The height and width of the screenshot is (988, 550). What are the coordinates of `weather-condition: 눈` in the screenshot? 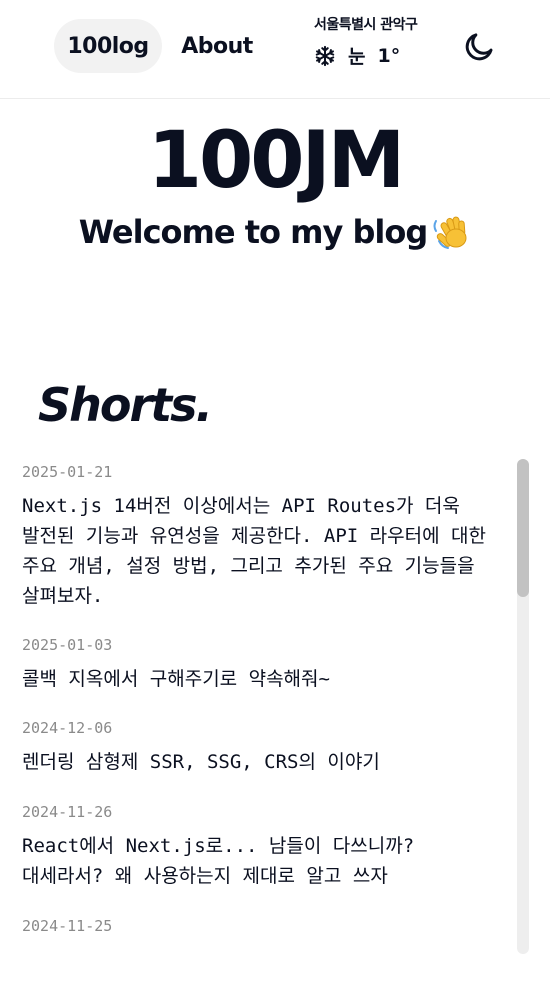 It's located at (357, 57).